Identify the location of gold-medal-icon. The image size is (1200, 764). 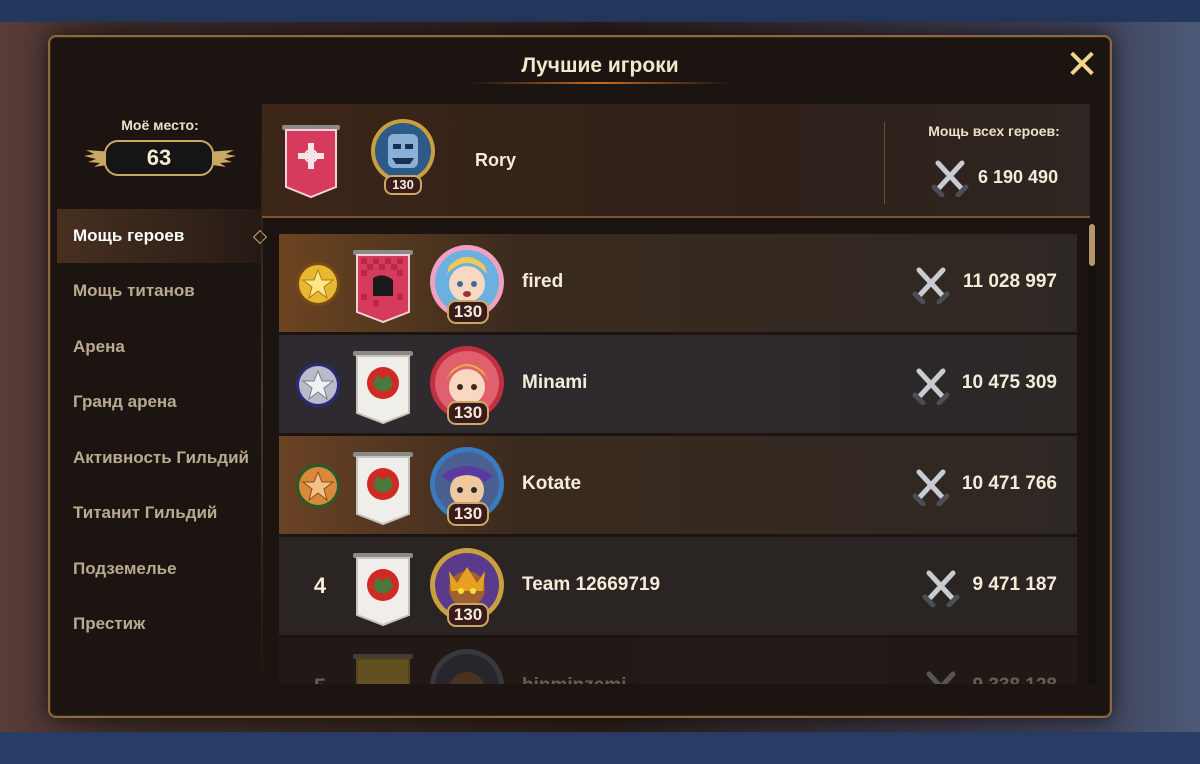
(318, 284).